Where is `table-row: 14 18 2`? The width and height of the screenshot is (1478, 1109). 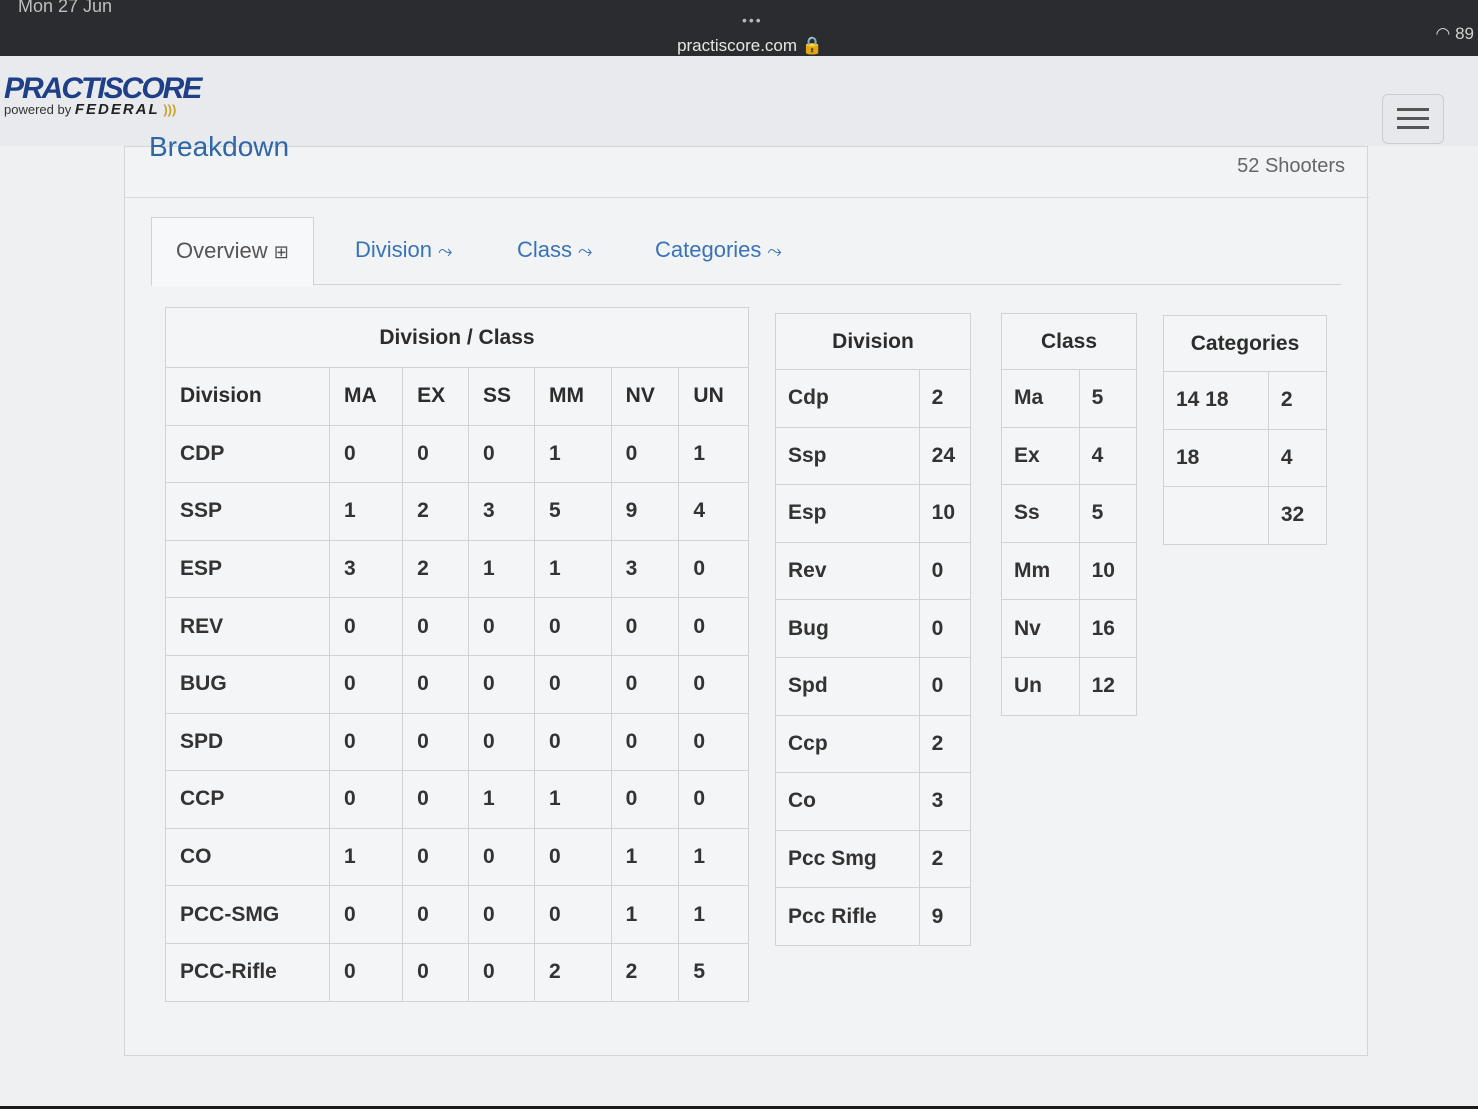
table-row: 14 18 2 is located at coordinates (1245, 400).